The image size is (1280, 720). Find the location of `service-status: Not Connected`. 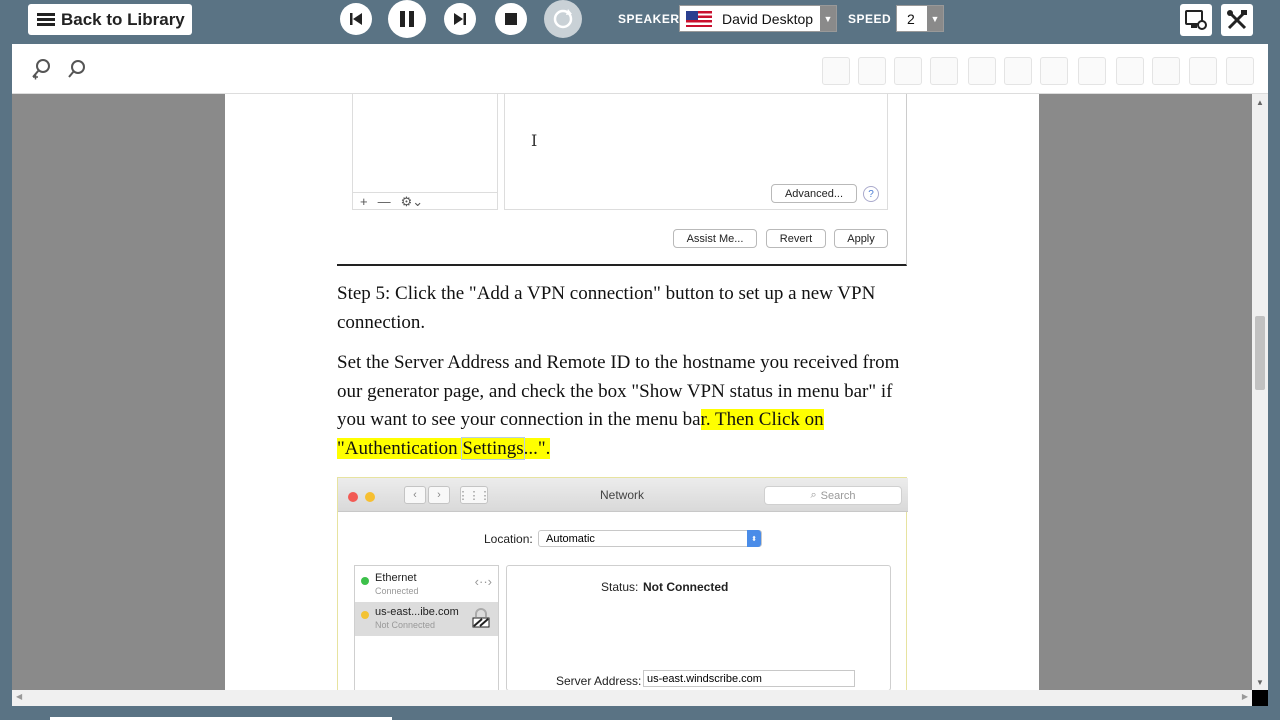

service-status: Not Connected is located at coordinates (405, 625).